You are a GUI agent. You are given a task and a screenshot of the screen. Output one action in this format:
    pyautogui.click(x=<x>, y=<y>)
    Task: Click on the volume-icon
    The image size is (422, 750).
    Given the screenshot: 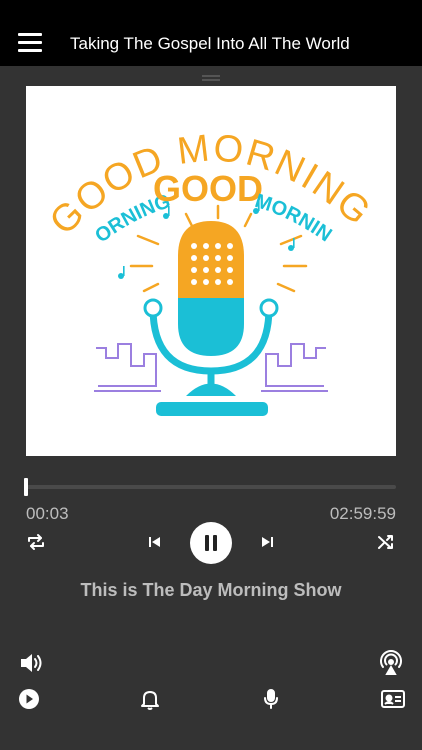 What is the action you would take?
    pyautogui.click(x=32, y=663)
    